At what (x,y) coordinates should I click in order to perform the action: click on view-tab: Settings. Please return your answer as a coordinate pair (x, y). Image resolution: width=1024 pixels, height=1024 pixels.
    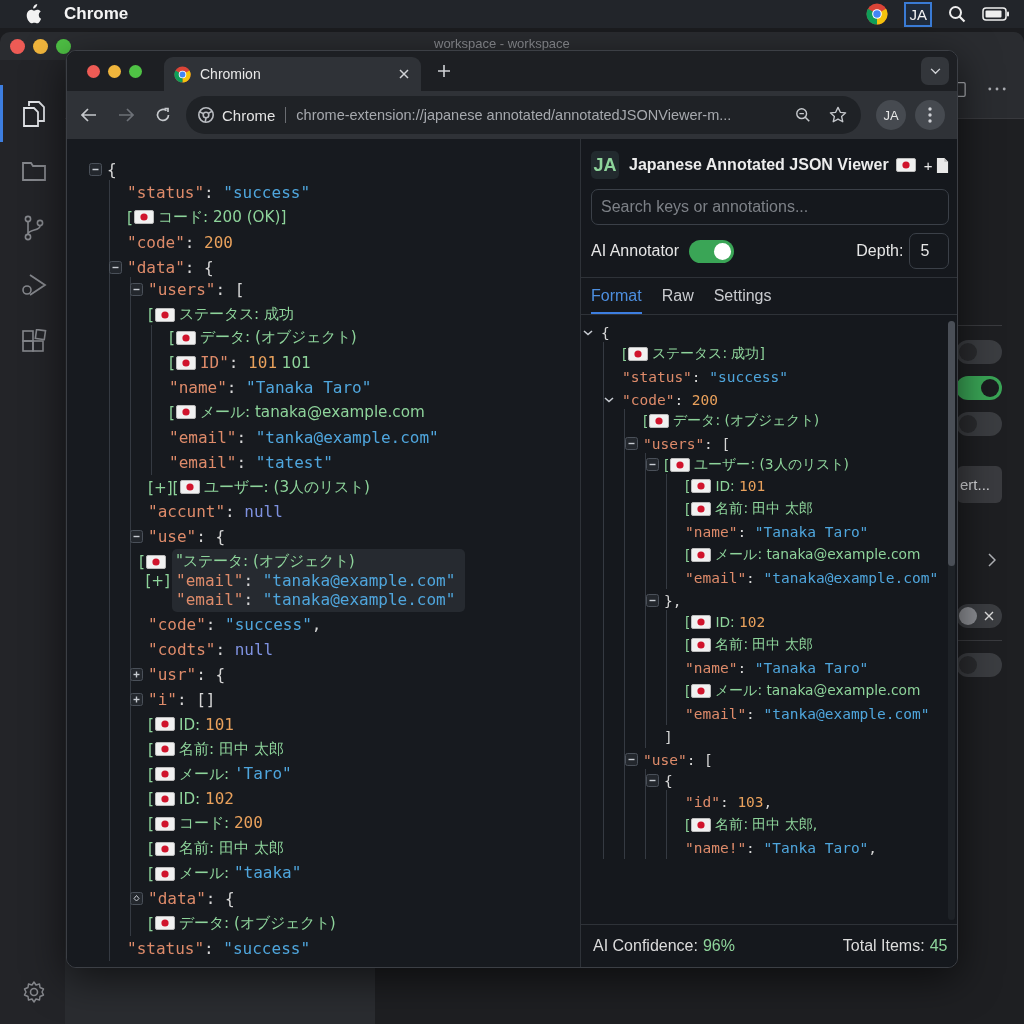
    Looking at the image, I should click on (742, 296).